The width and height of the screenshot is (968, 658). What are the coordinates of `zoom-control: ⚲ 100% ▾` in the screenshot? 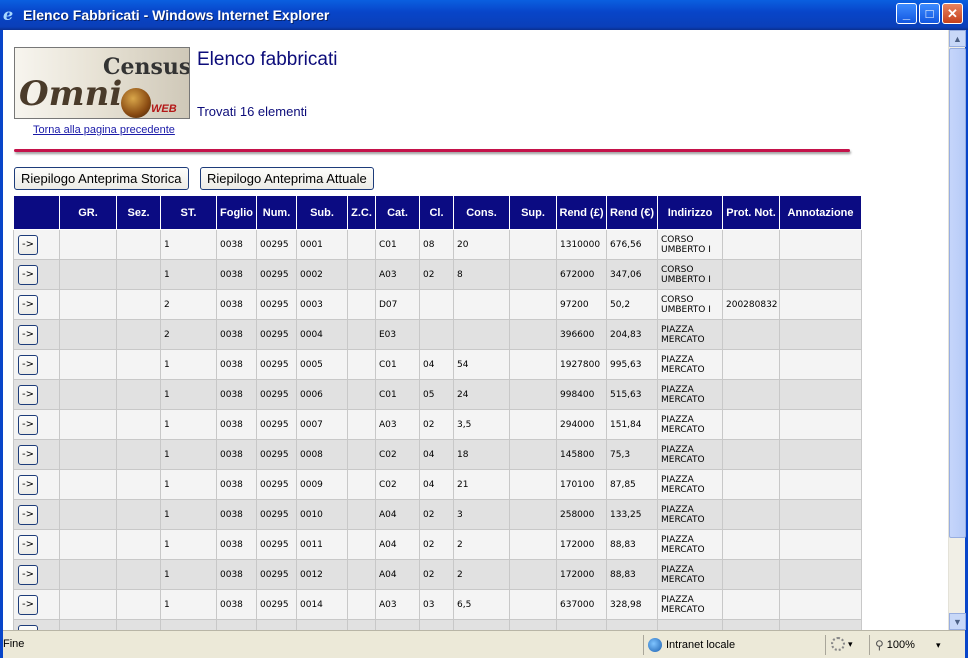 It's located at (907, 645).